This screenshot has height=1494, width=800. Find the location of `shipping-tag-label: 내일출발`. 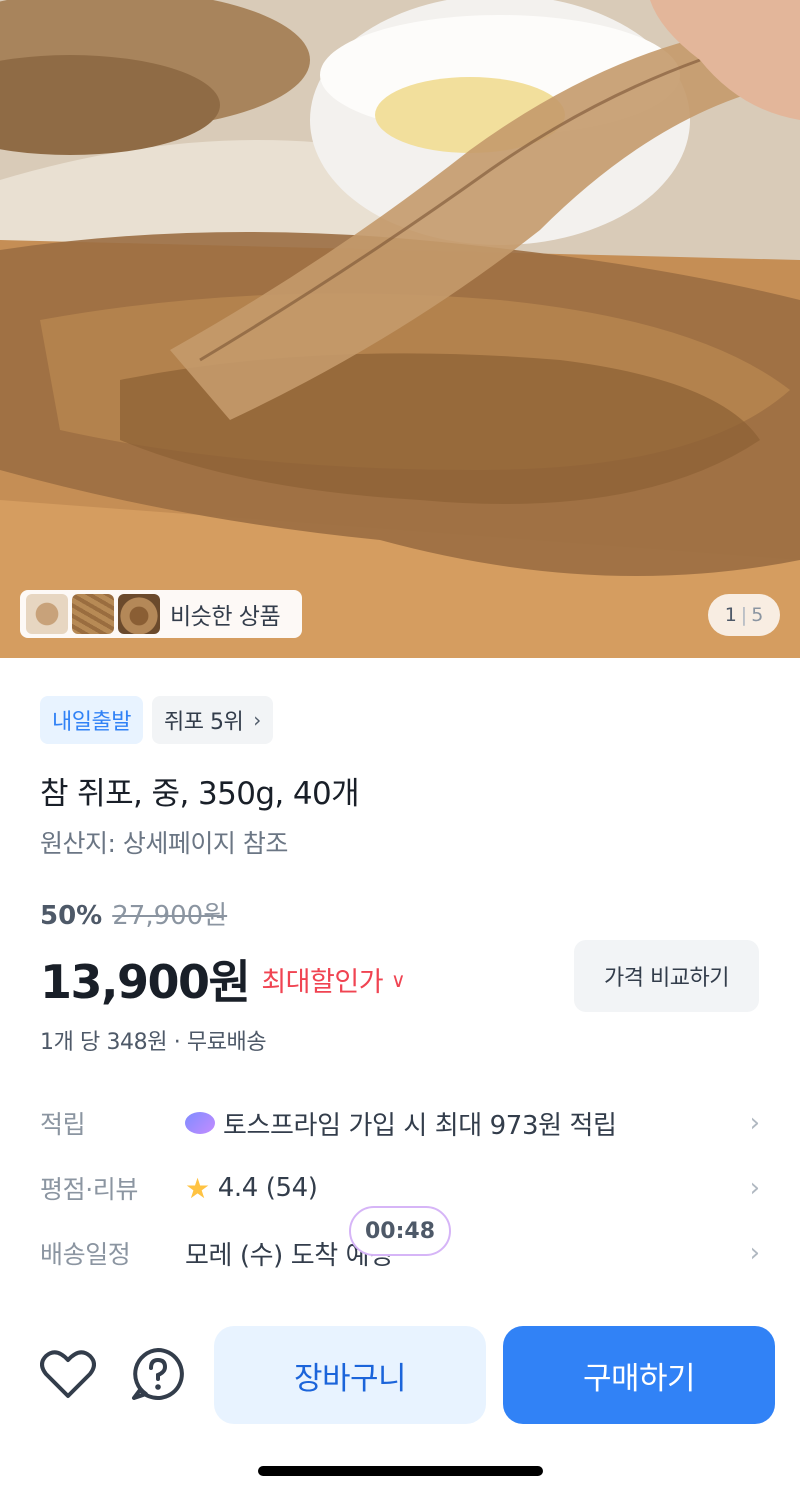

shipping-tag-label: 내일출발 is located at coordinates (91, 722).